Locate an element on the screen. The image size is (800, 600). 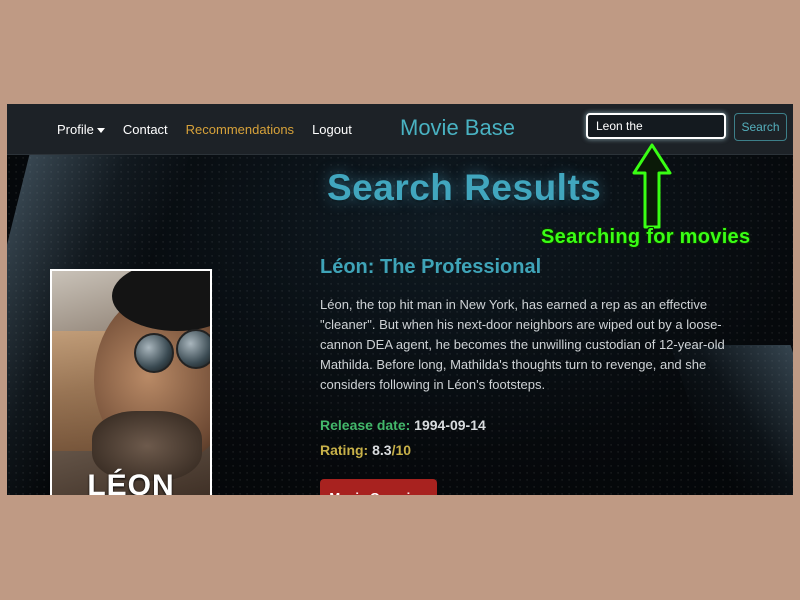
poster-sunglasses-right is located at coordinates (193, 349).